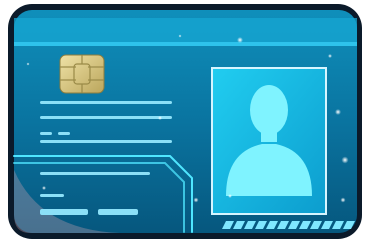  Describe the element at coordinates (185, 32) in the screenshot. I see `header-band` at that location.